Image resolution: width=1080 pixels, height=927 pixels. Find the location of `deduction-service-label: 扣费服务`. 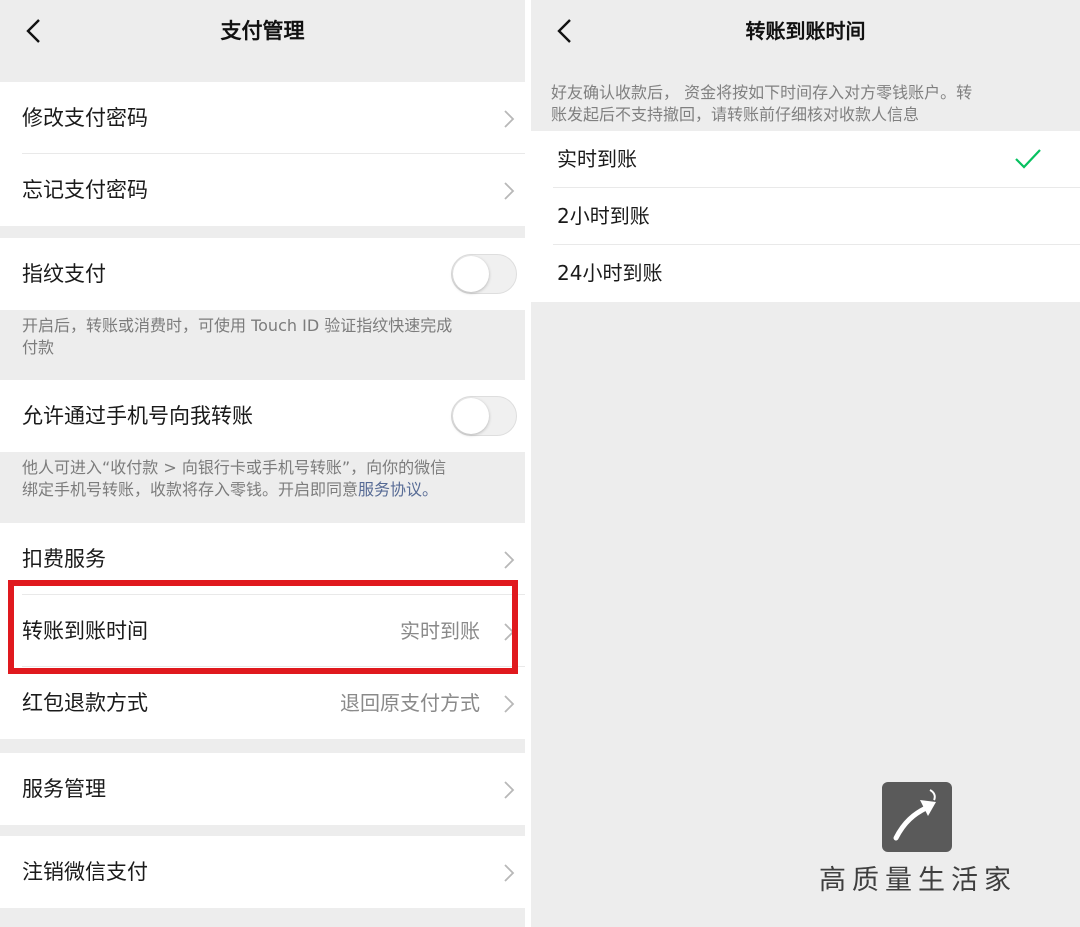

deduction-service-label: 扣费服务 is located at coordinates (64, 559).